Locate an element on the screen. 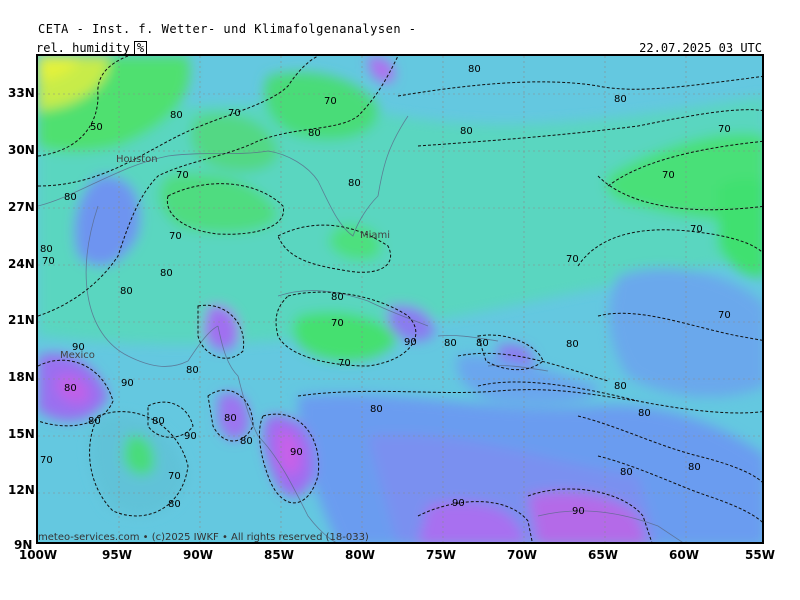 The image size is (800, 600). lat-label-12n: 12N is located at coordinates (21, 490).